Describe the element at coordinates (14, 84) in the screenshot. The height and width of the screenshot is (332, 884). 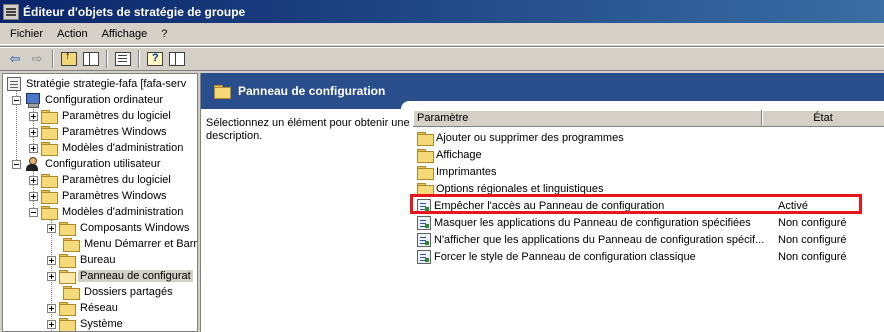
I see `policy-icon` at that location.